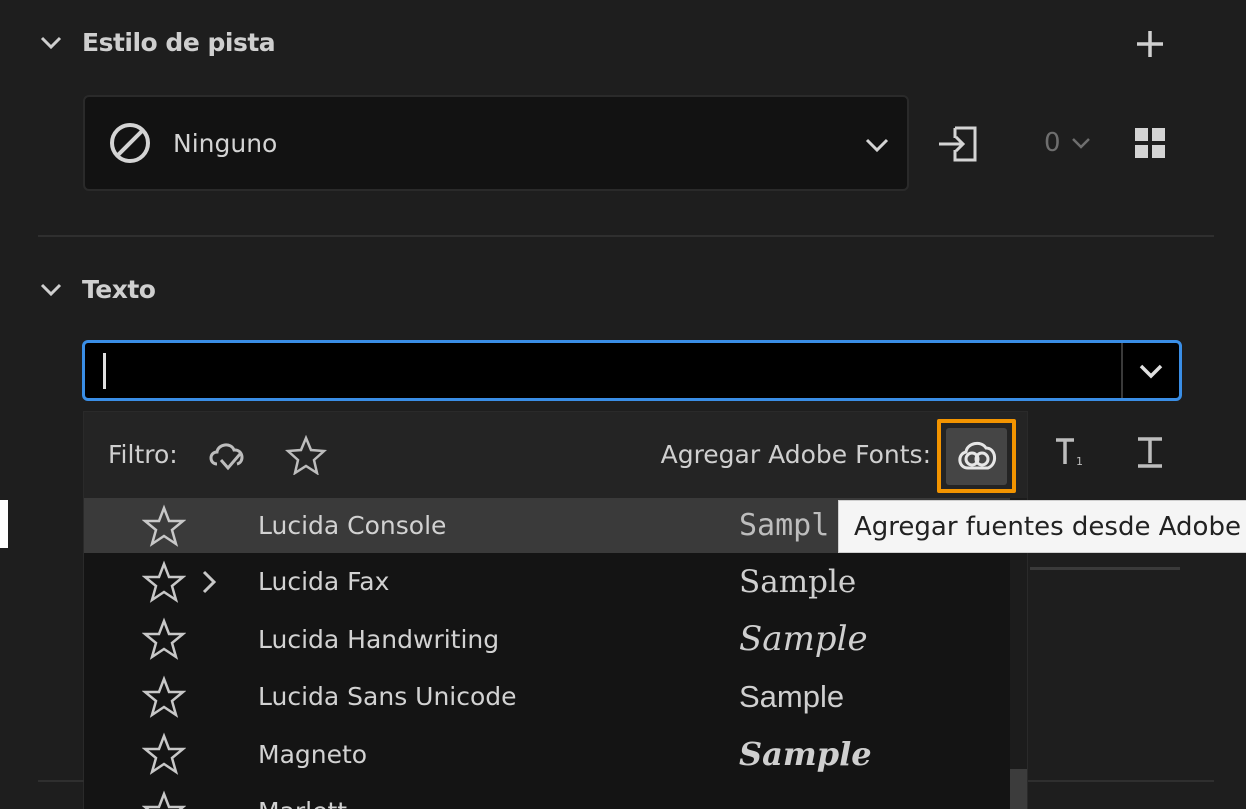  Describe the element at coordinates (632, 370) in the screenshot. I see `font-family-input` at that location.